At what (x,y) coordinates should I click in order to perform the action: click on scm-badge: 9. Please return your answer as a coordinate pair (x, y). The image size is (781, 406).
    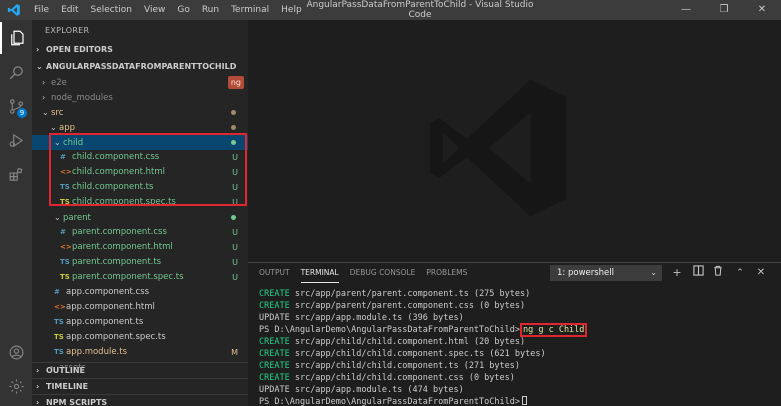
    Looking at the image, I should click on (22, 113).